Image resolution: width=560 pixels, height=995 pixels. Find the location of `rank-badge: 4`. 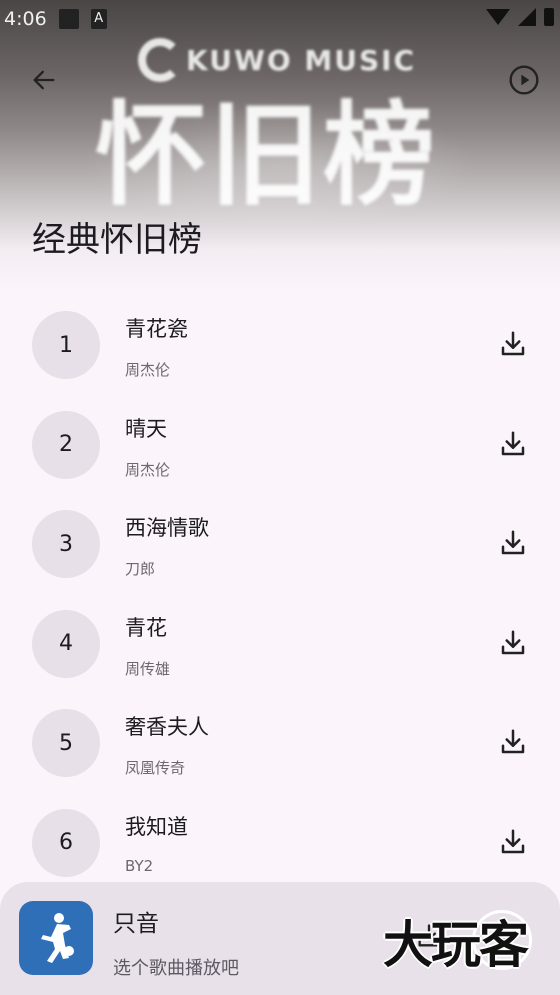

rank-badge: 4 is located at coordinates (66, 643).